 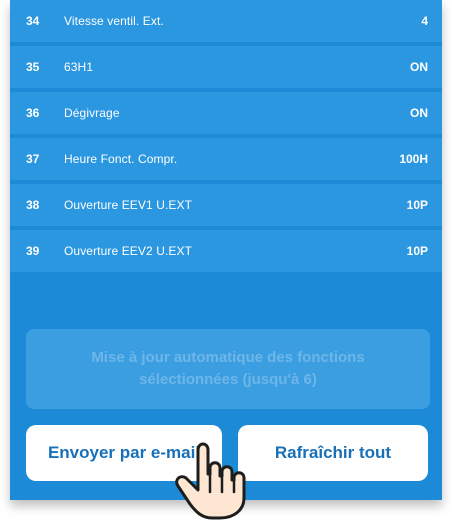 What do you see at coordinates (33, 205) in the screenshot?
I see `row-number: 38` at bounding box center [33, 205].